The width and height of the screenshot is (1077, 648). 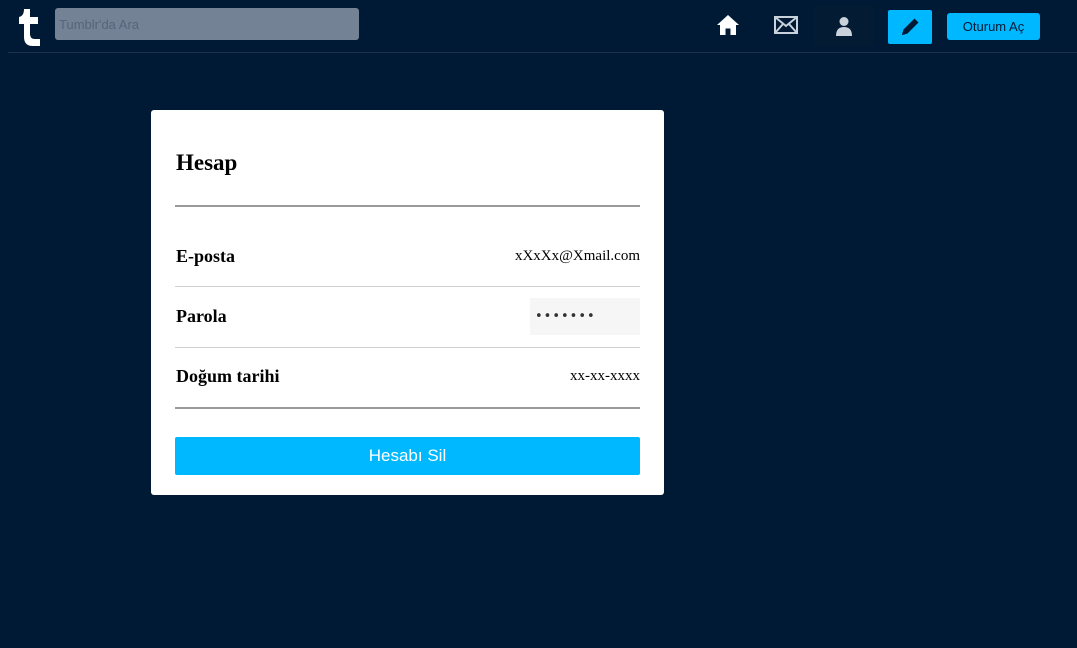 What do you see at coordinates (910, 27) in the screenshot?
I see `pencil-icon` at bounding box center [910, 27].